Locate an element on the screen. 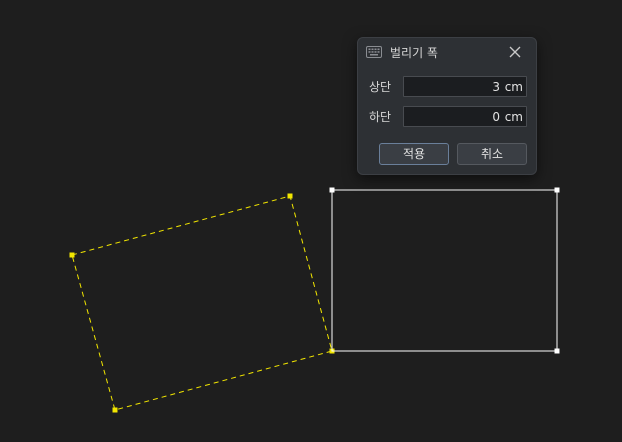 This screenshot has width=622, height=442. preview-handle-top-left is located at coordinates (72, 255).